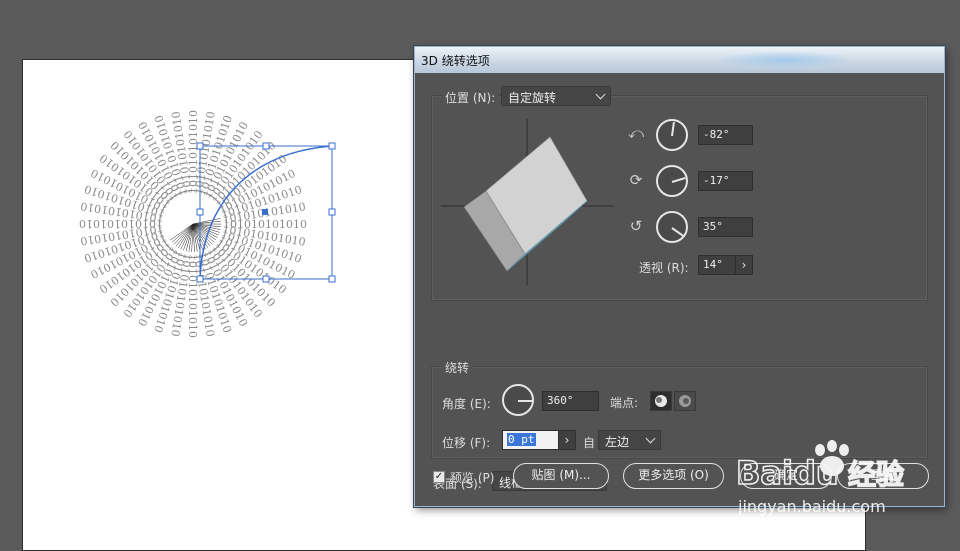 The height and width of the screenshot is (551, 960). I want to click on cap-off-icon, so click(685, 401).